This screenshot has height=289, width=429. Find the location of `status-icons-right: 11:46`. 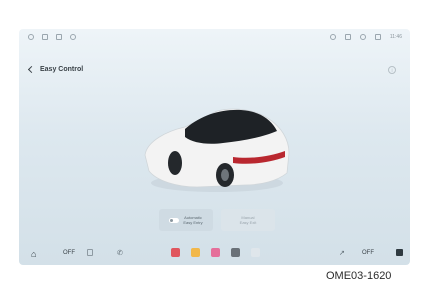

status-icons-right: 11:46 is located at coordinates (365, 37).